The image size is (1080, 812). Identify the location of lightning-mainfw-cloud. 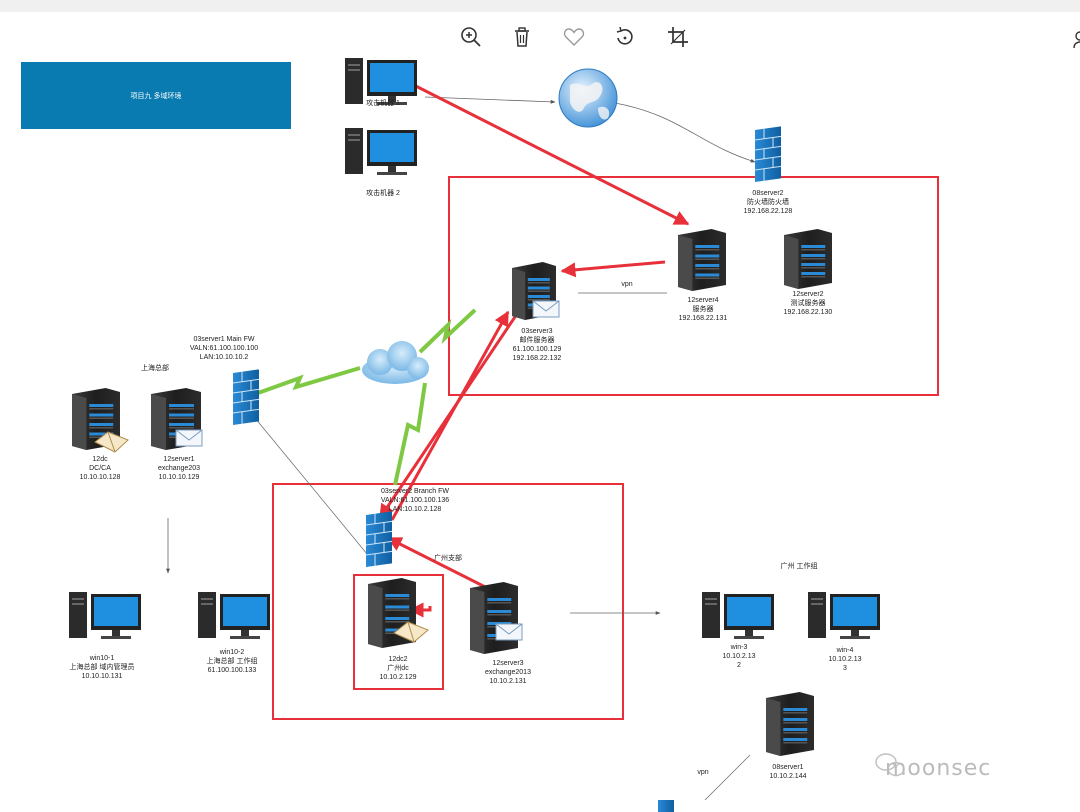
(309, 380).